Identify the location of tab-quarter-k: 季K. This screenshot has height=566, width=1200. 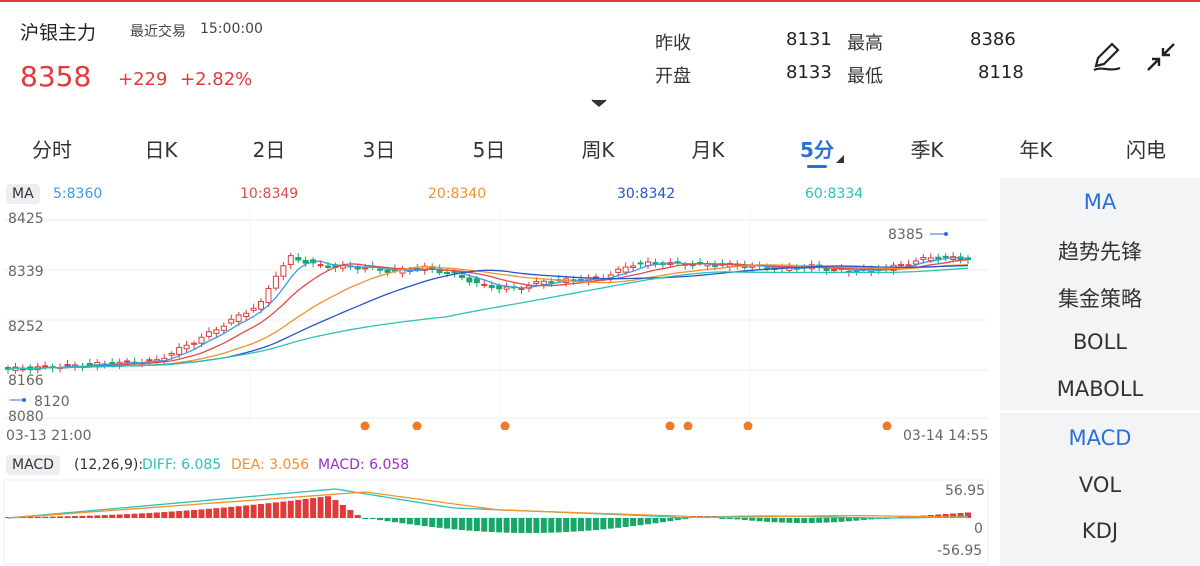
(926, 148).